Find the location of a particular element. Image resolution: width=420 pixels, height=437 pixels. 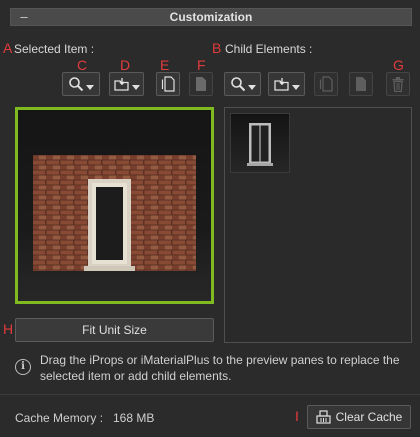

child-duplicate-button is located at coordinates (326, 84).